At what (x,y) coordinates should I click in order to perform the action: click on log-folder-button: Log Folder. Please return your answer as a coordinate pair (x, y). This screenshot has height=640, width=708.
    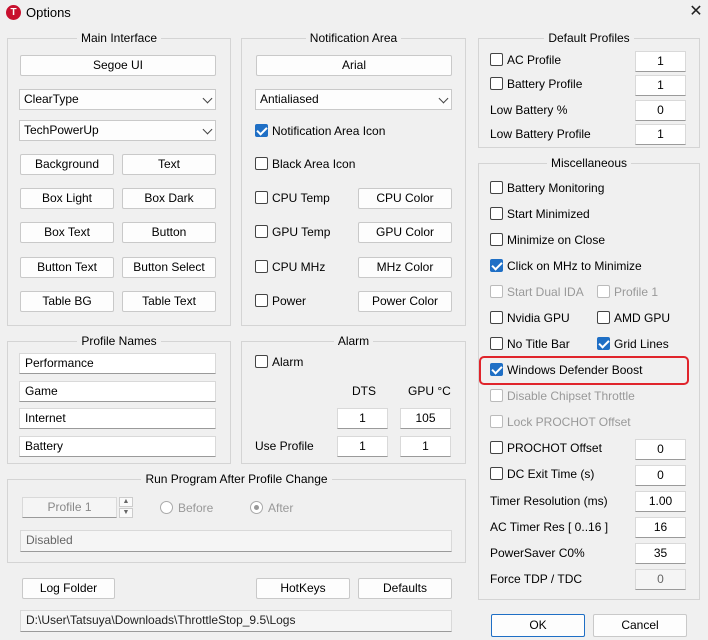
    Looking at the image, I should click on (68, 588).